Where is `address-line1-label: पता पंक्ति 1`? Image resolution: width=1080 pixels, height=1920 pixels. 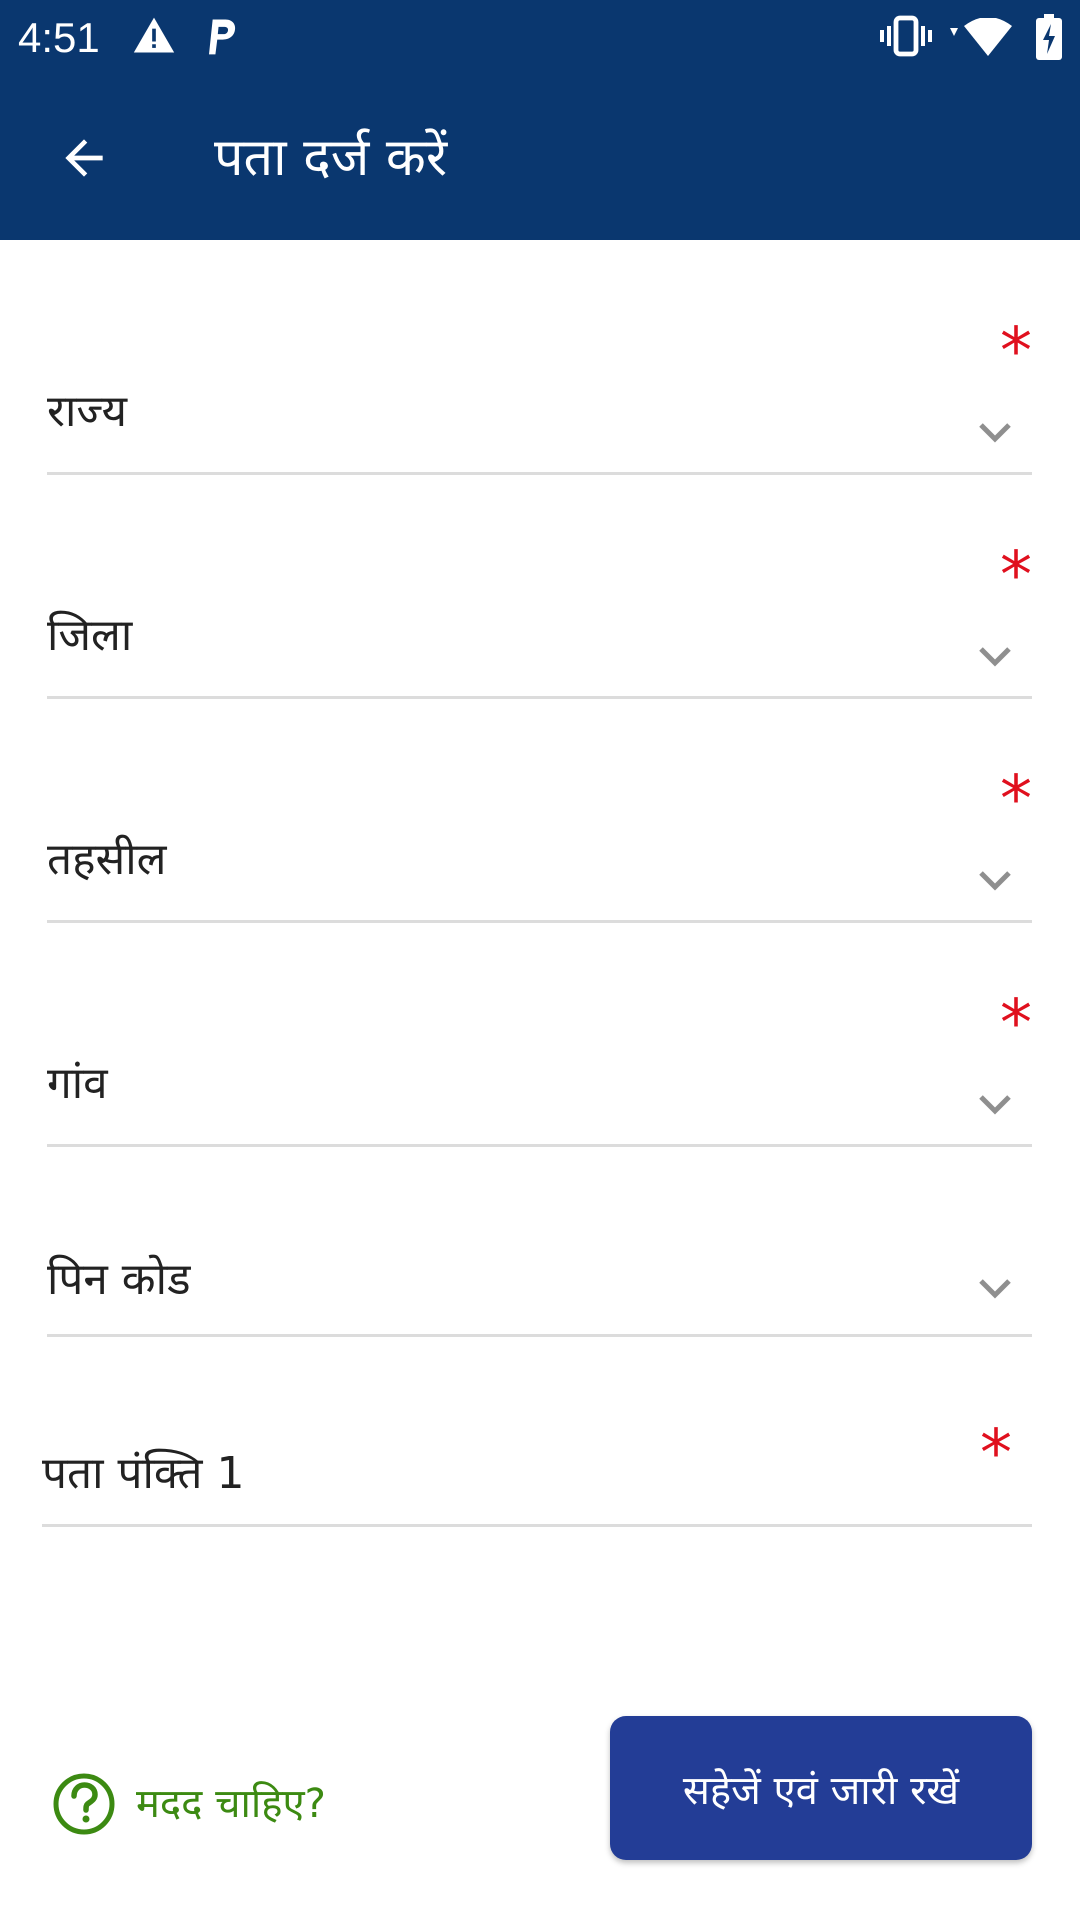
address-line1-label: पता पंक्ति 1 is located at coordinates (143, 1473).